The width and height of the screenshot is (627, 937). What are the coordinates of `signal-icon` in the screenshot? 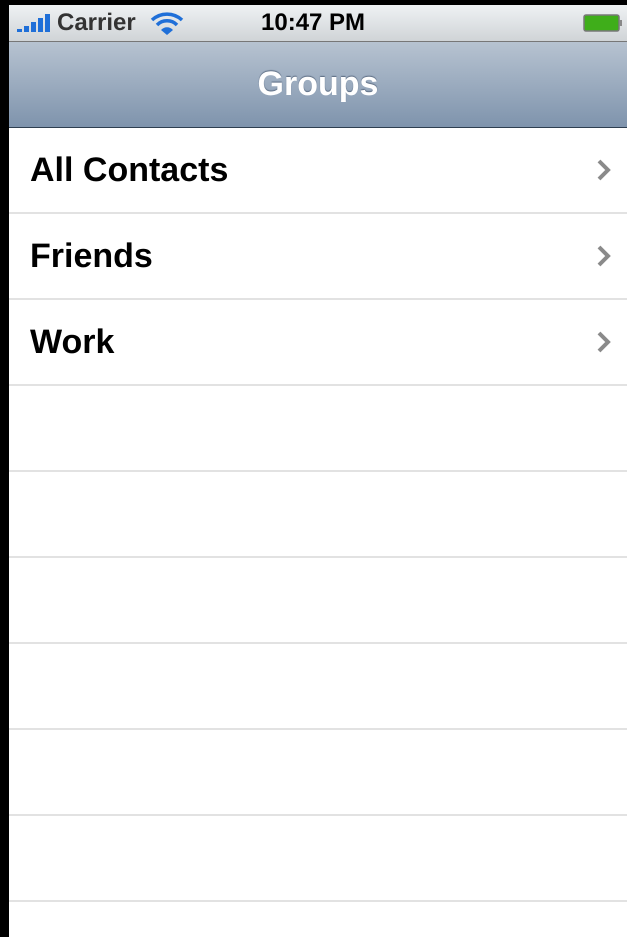 It's located at (35, 23).